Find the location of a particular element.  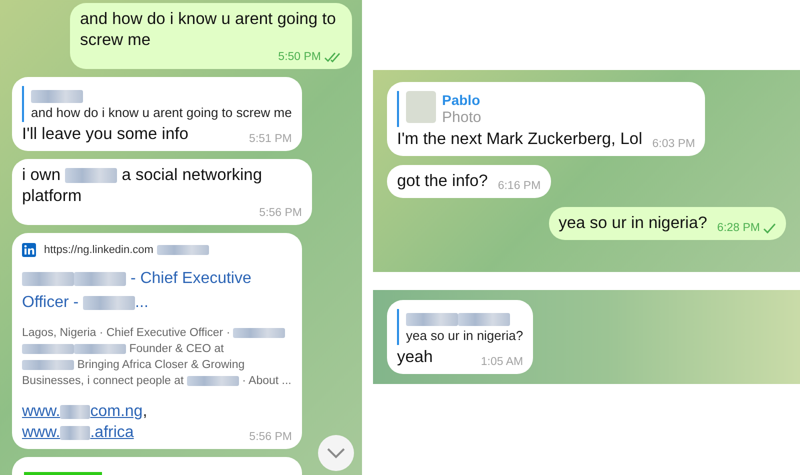

linkedin-logo-icon is located at coordinates (29, 250).